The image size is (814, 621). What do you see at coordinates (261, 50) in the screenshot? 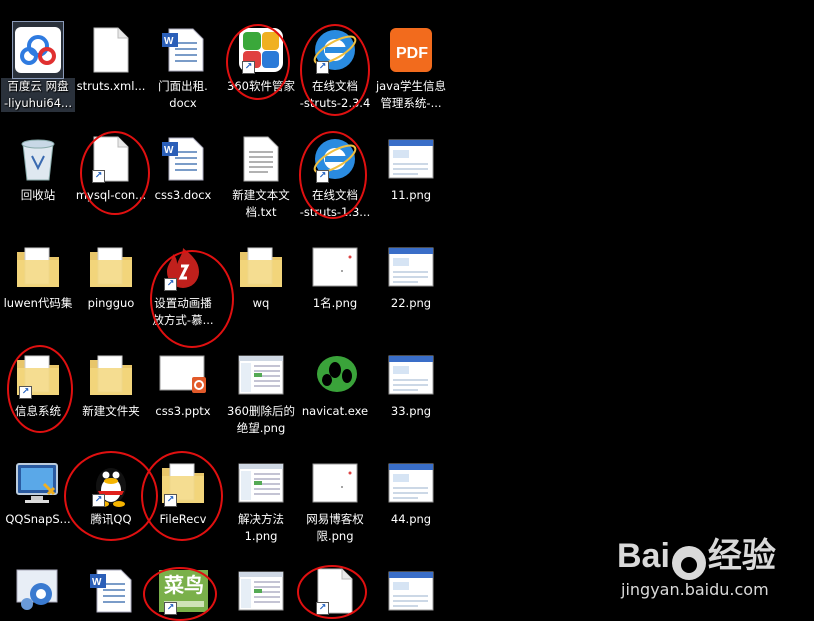
I see `360-manager-icon: ↗` at bounding box center [261, 50].